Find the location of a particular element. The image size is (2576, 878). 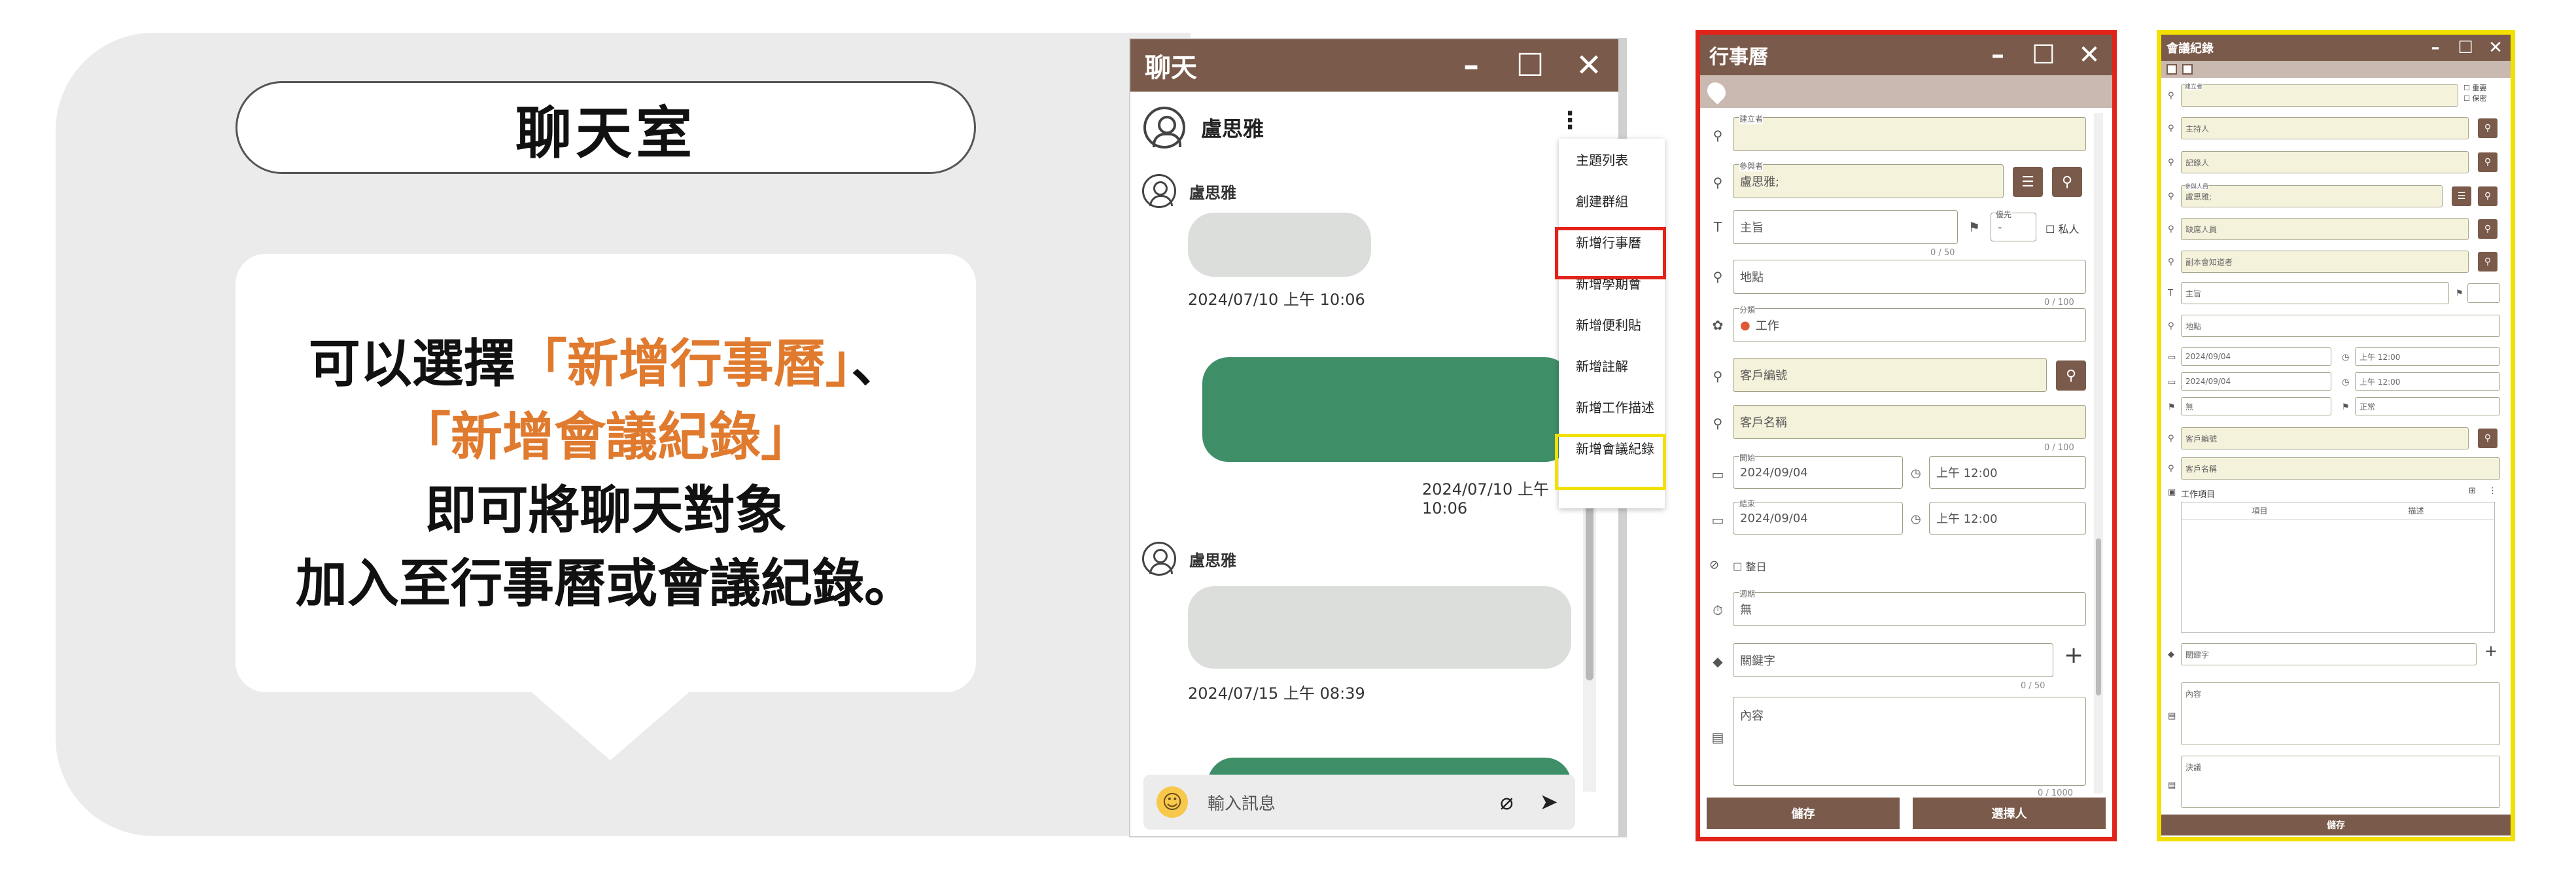

add-item-icon: ⊞ is located at coordinates (2472, 491).